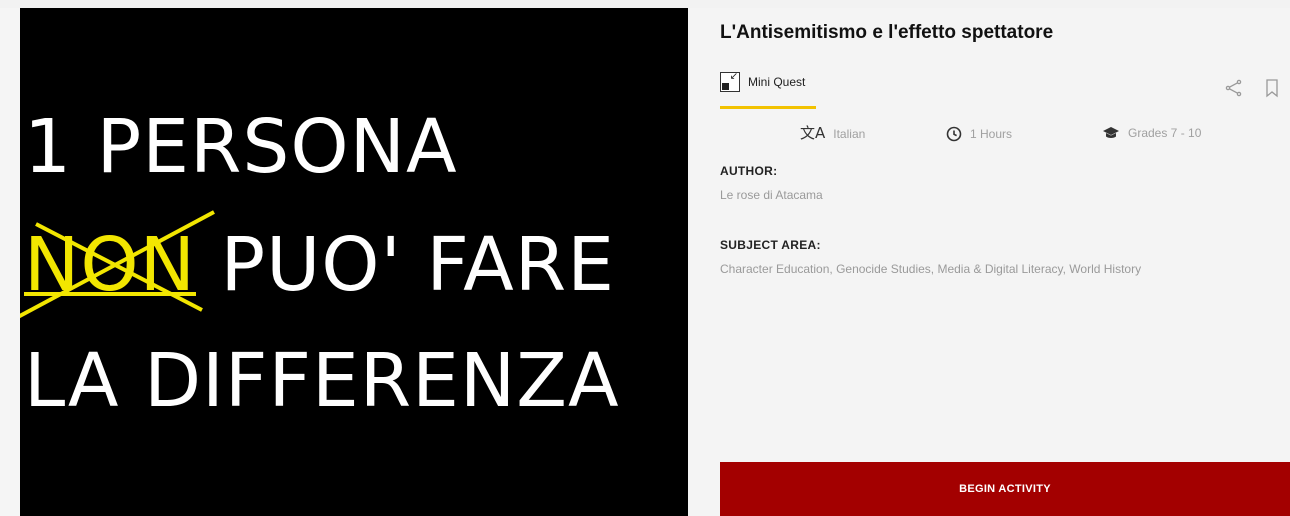 The width and height of the screenshot is (1290, 516). Describe the element at coordinates (849, 133) in the screenshot. I see `language-value: Italian` at that location.